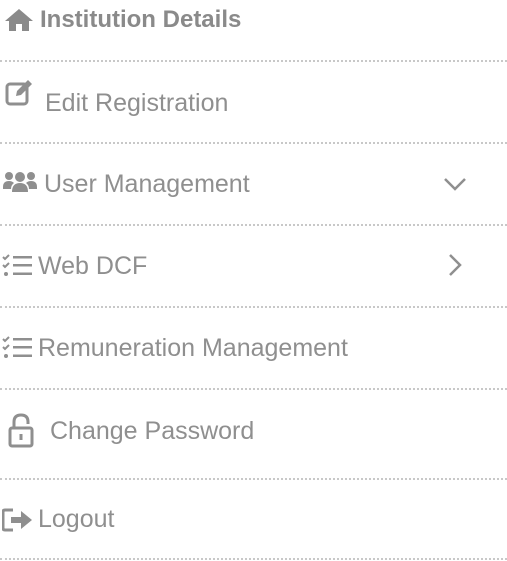 This screenshot has width=507, height=561. I want to click on lock-icon, so click(21, 430).